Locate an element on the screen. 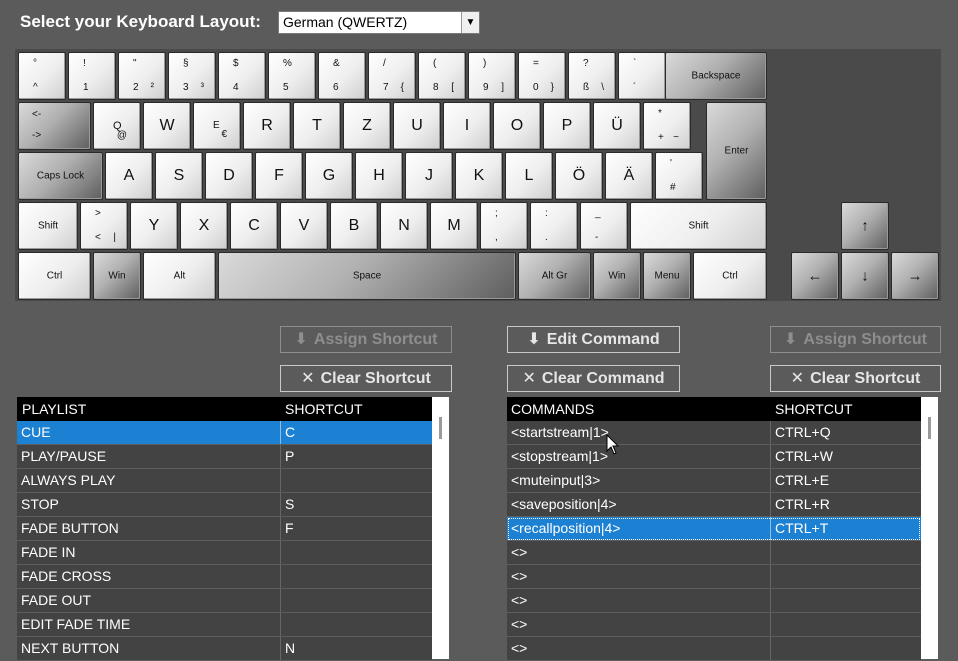 The width and height of the screenshot is (958, 661). layout-select: German (QWERTZ) ▼ is located at coordinates (379, 22).